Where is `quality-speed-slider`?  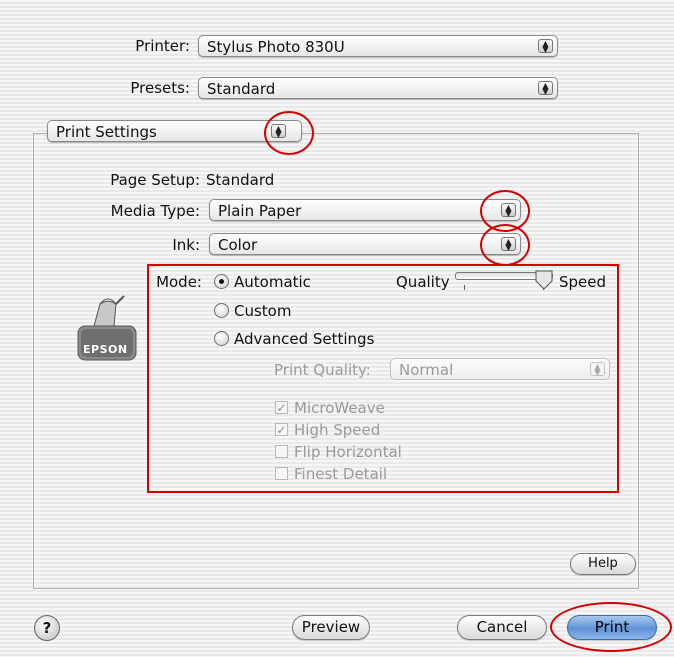
quality-speed-slider is located at coordinates (507, 283).